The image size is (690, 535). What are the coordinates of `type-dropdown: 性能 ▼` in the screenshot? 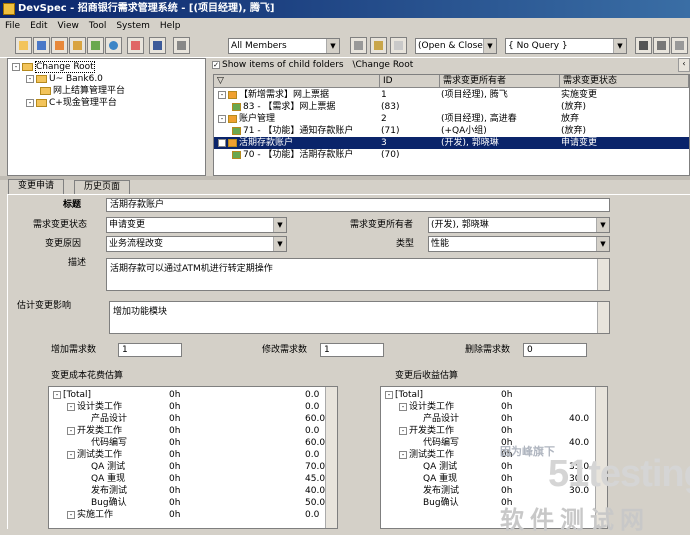 It's located at (519, 244).